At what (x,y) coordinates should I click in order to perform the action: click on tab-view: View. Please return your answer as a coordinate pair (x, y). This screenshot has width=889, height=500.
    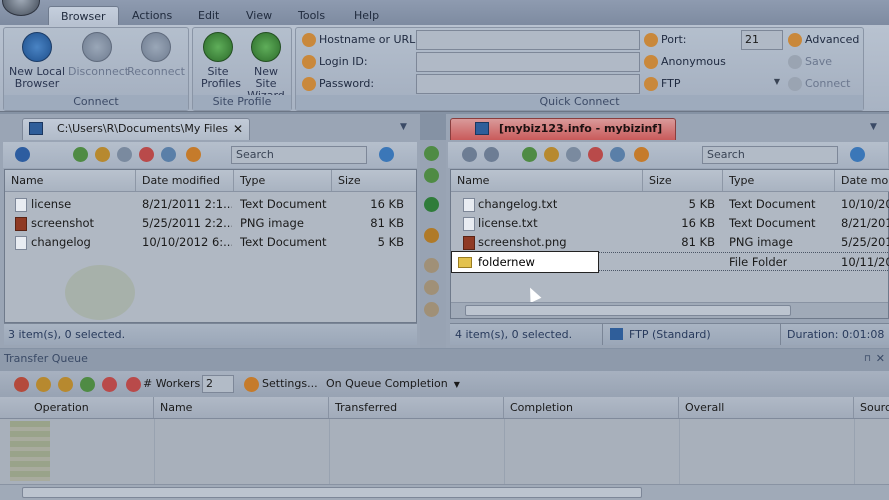
    Looking at the image, I should click on (259, 16).